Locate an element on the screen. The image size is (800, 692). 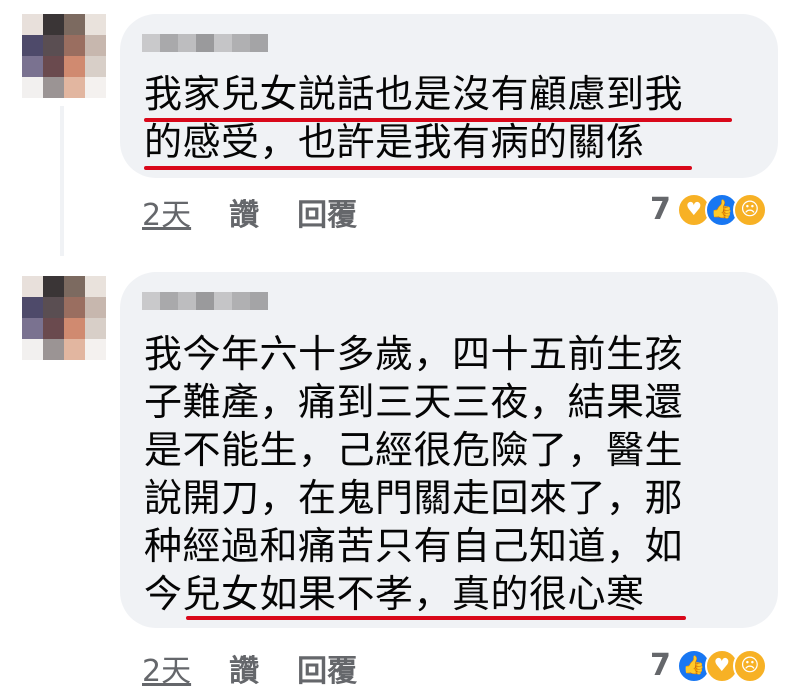
thread-line is located at coordinates (62, 181).